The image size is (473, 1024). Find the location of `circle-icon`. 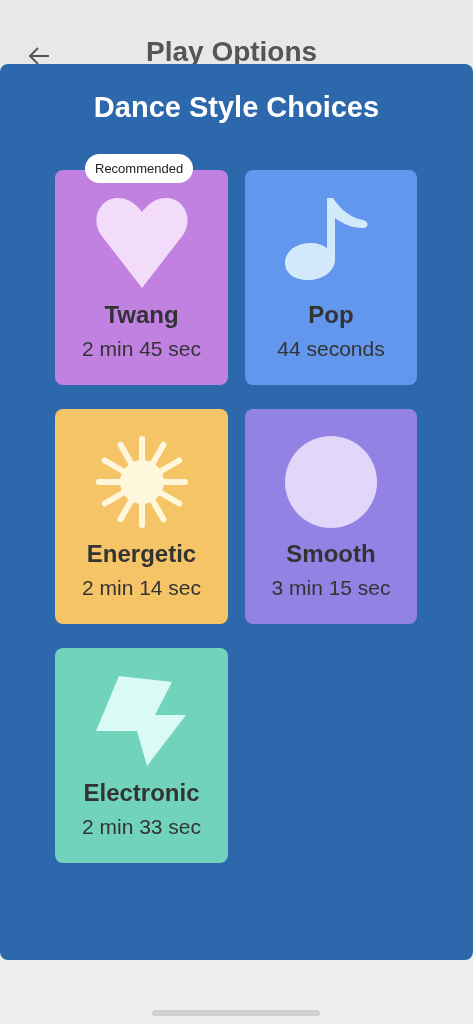

circle-icon is located at coordinates (331, 482).